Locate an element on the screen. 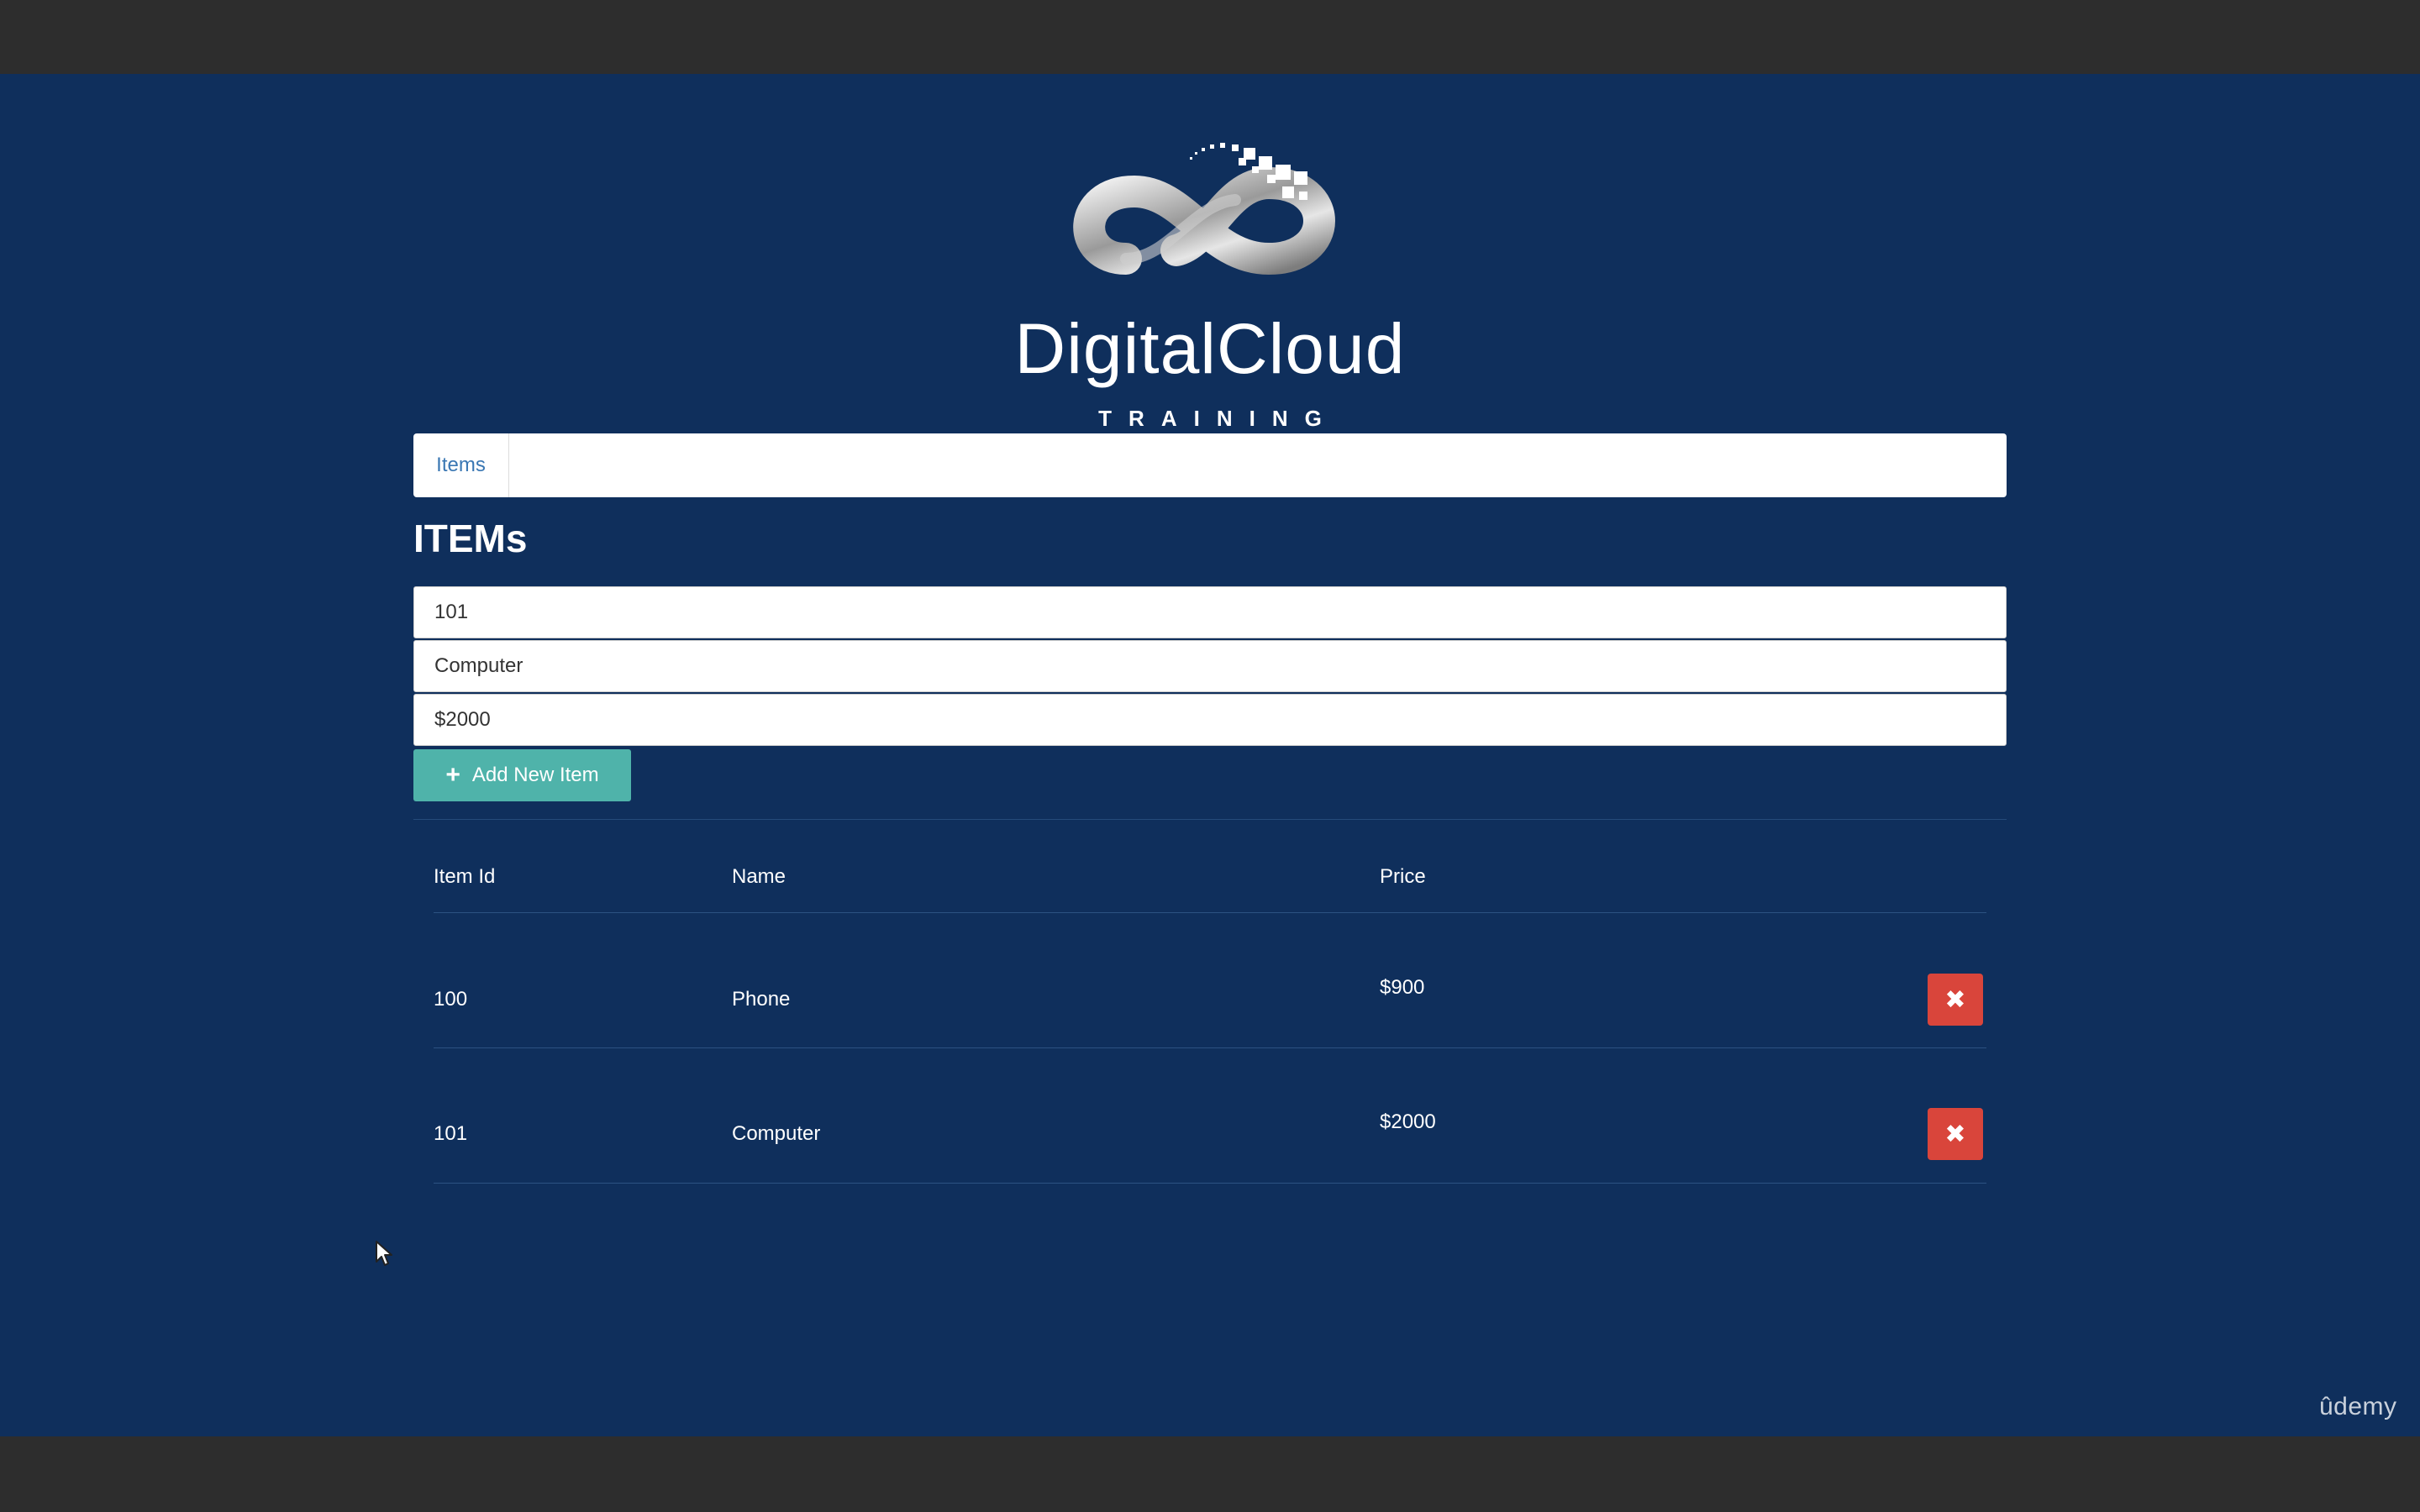 This screenshot has width=2420, height=1512. item-price-field is located at coordinates (1210, 720).